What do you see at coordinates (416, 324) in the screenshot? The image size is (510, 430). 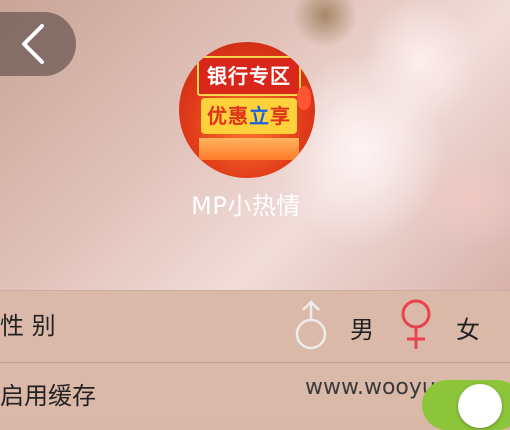 I see `female-symbol-icon` at bounding box center [416, 324].